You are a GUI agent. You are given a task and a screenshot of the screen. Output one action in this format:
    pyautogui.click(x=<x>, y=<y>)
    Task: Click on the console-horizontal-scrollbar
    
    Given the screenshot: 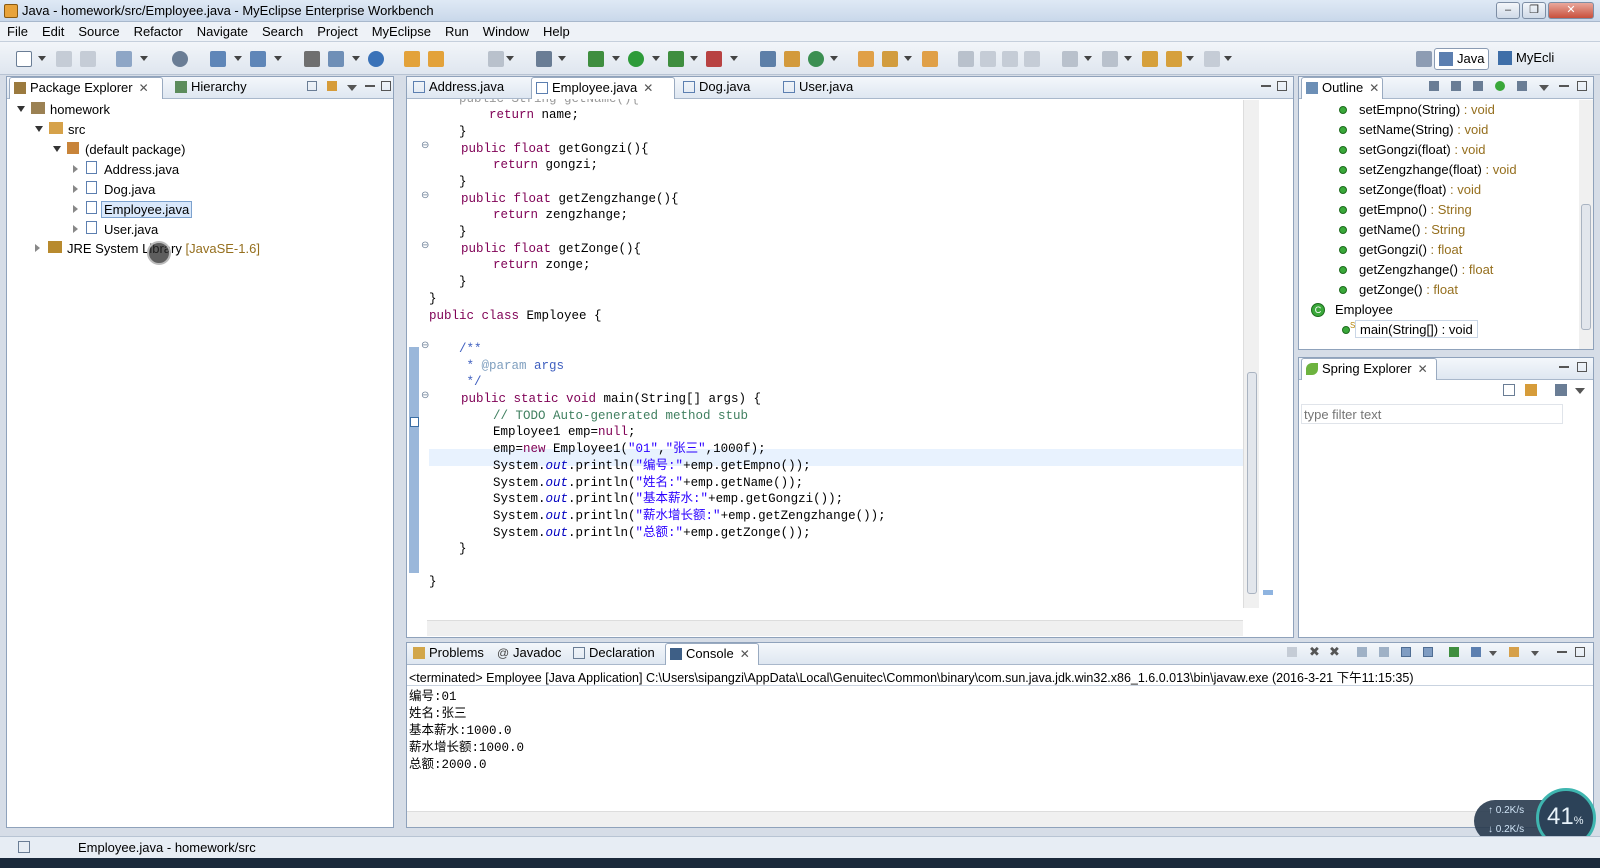 What is the action you would take?
    pyautogui.click(x=1000, y=819)
    